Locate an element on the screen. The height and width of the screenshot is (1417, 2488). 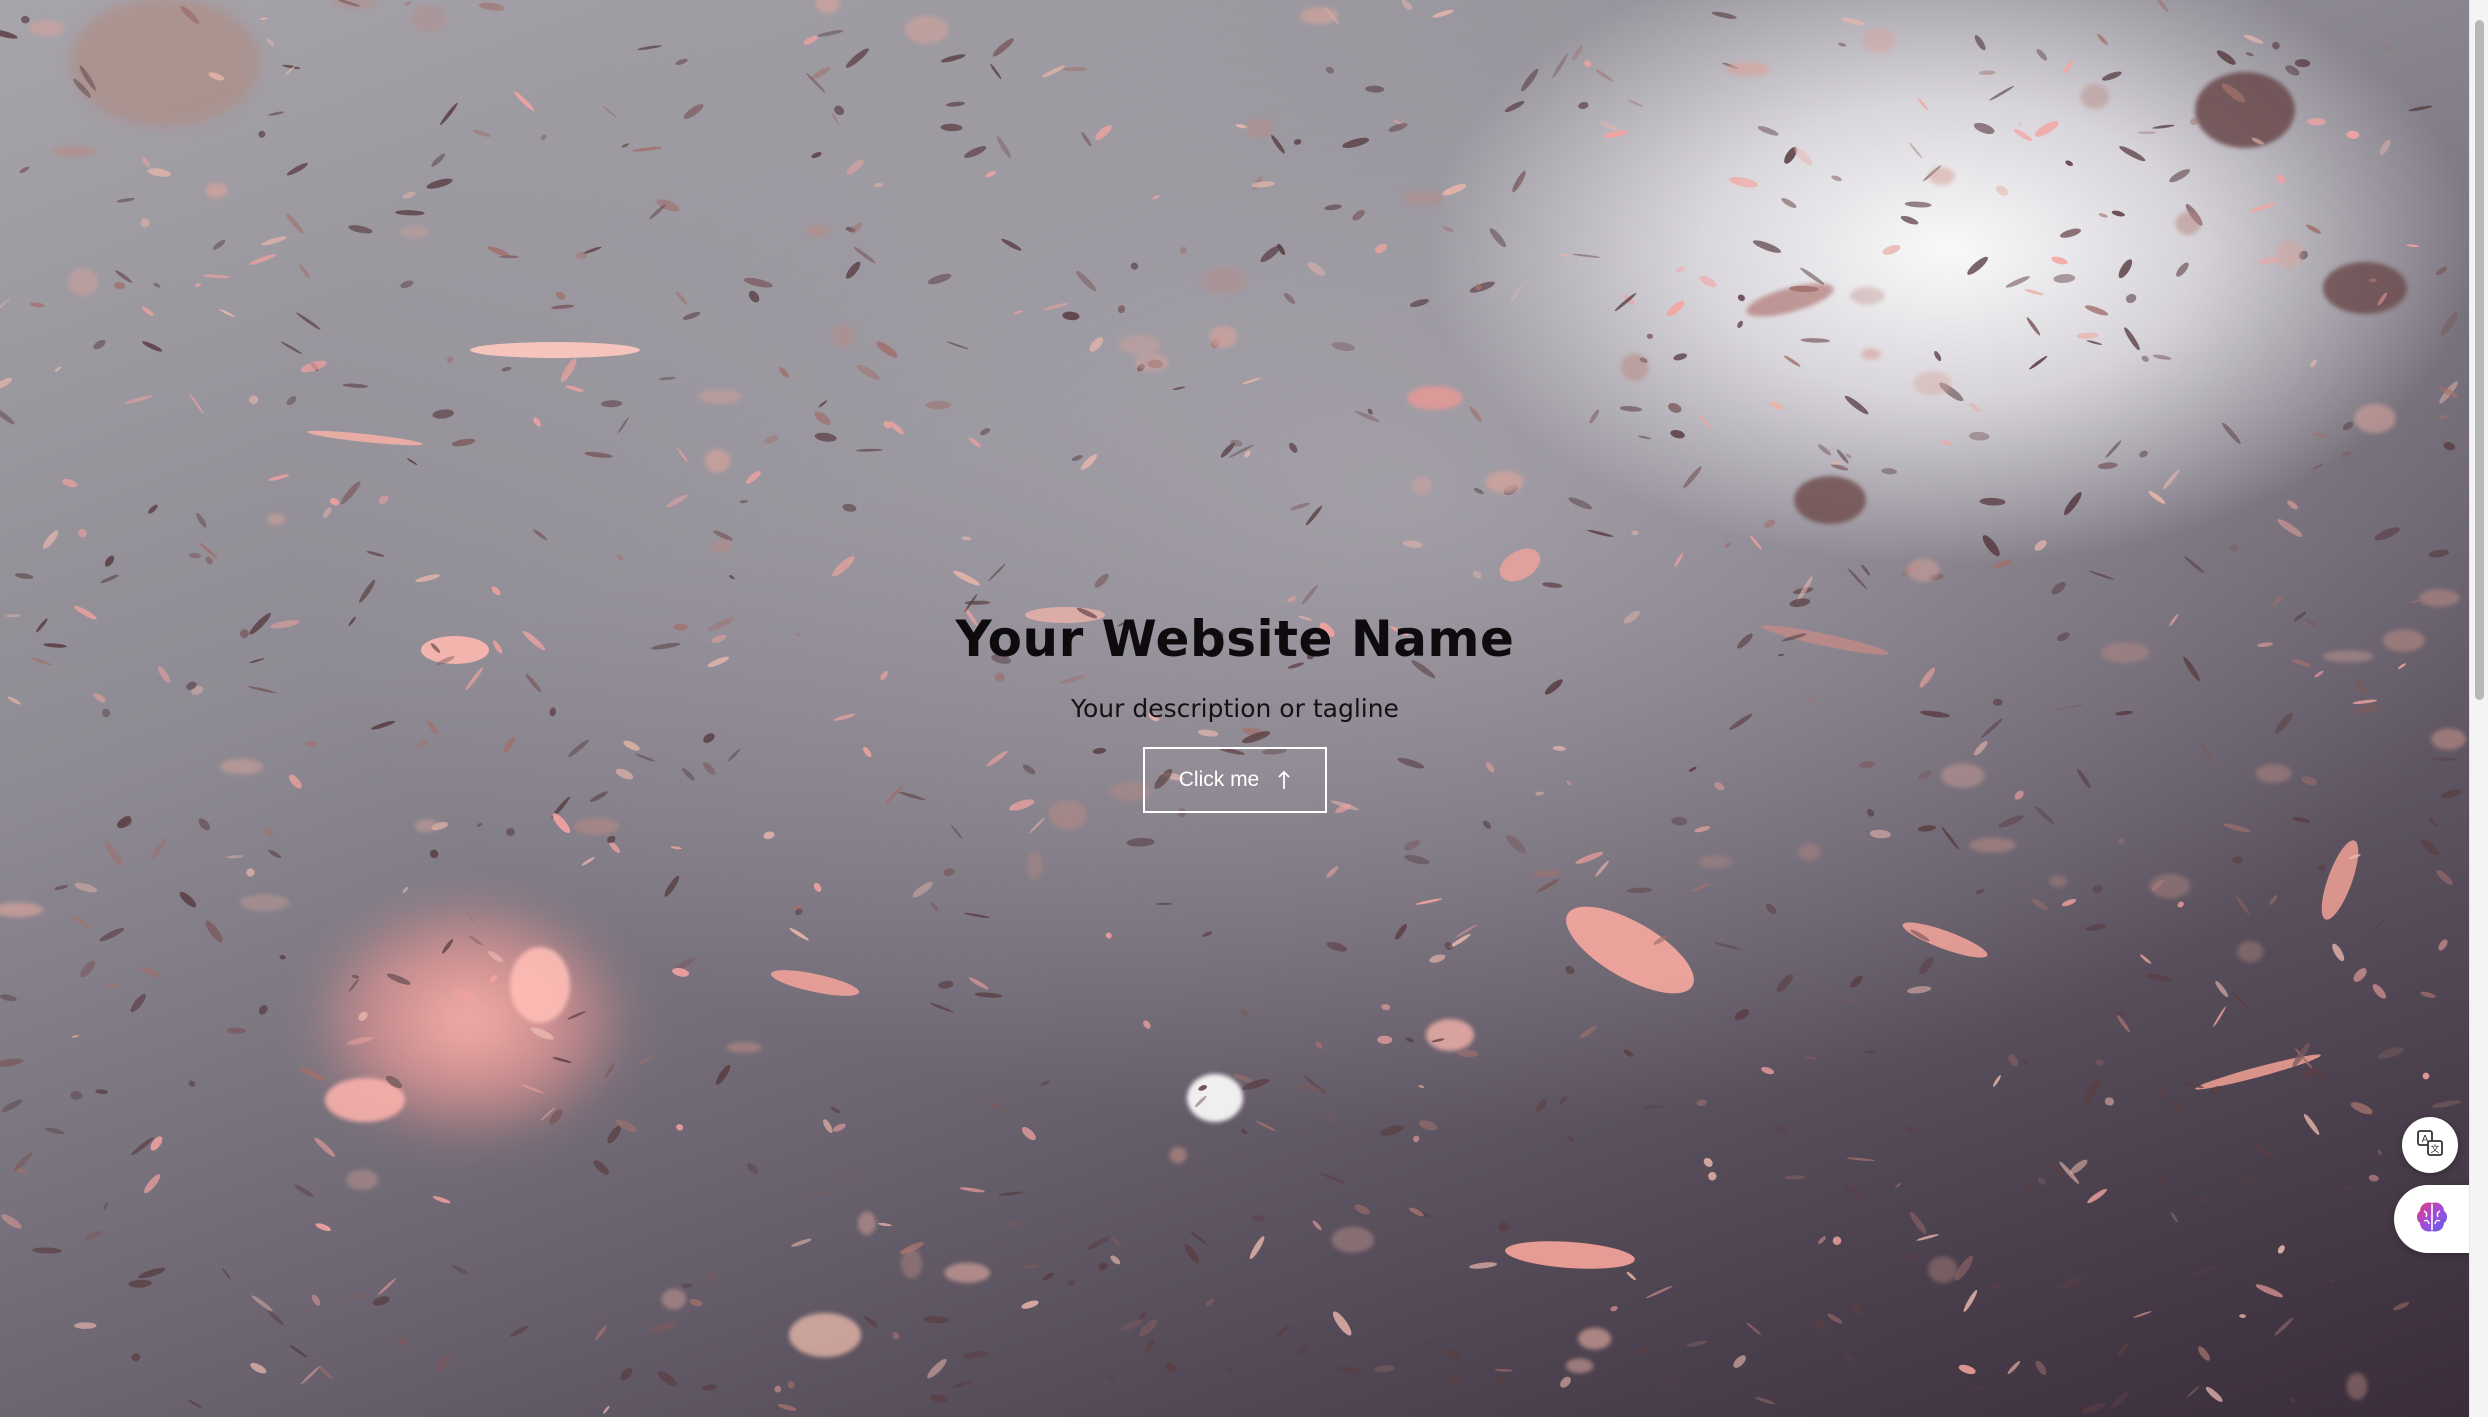
blur-petal is located at coordinates (1830, 500).